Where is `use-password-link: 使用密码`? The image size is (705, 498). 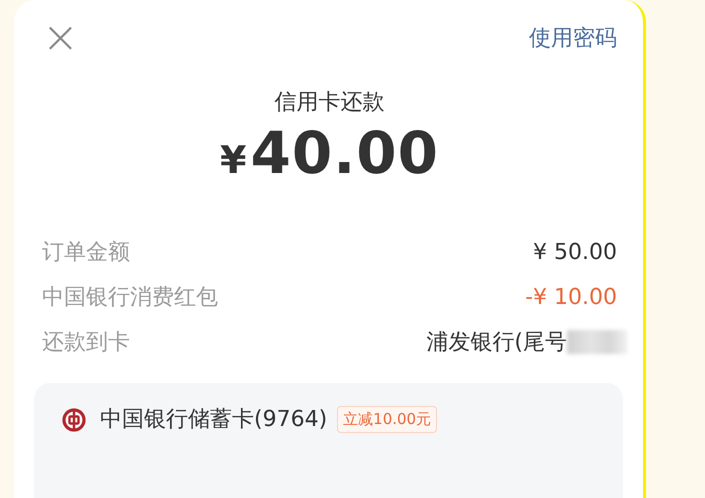 use-password-link: 使用密码 is located at coordinates (573, 38).